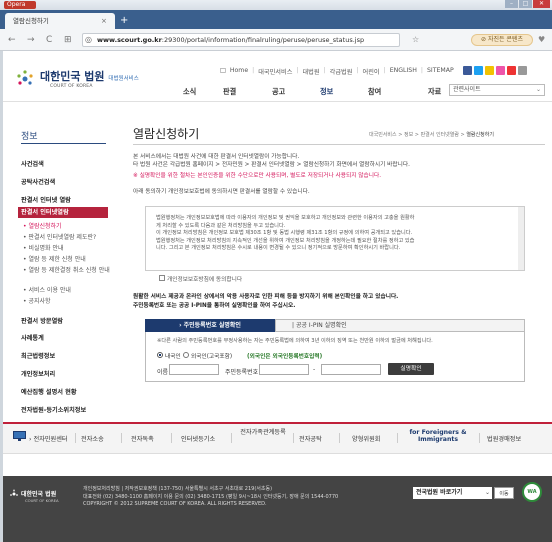 The height and width of the screenshot is (542, 552). I want to click on footer-link-e-litigation: 전자소송, so click(92, 438).